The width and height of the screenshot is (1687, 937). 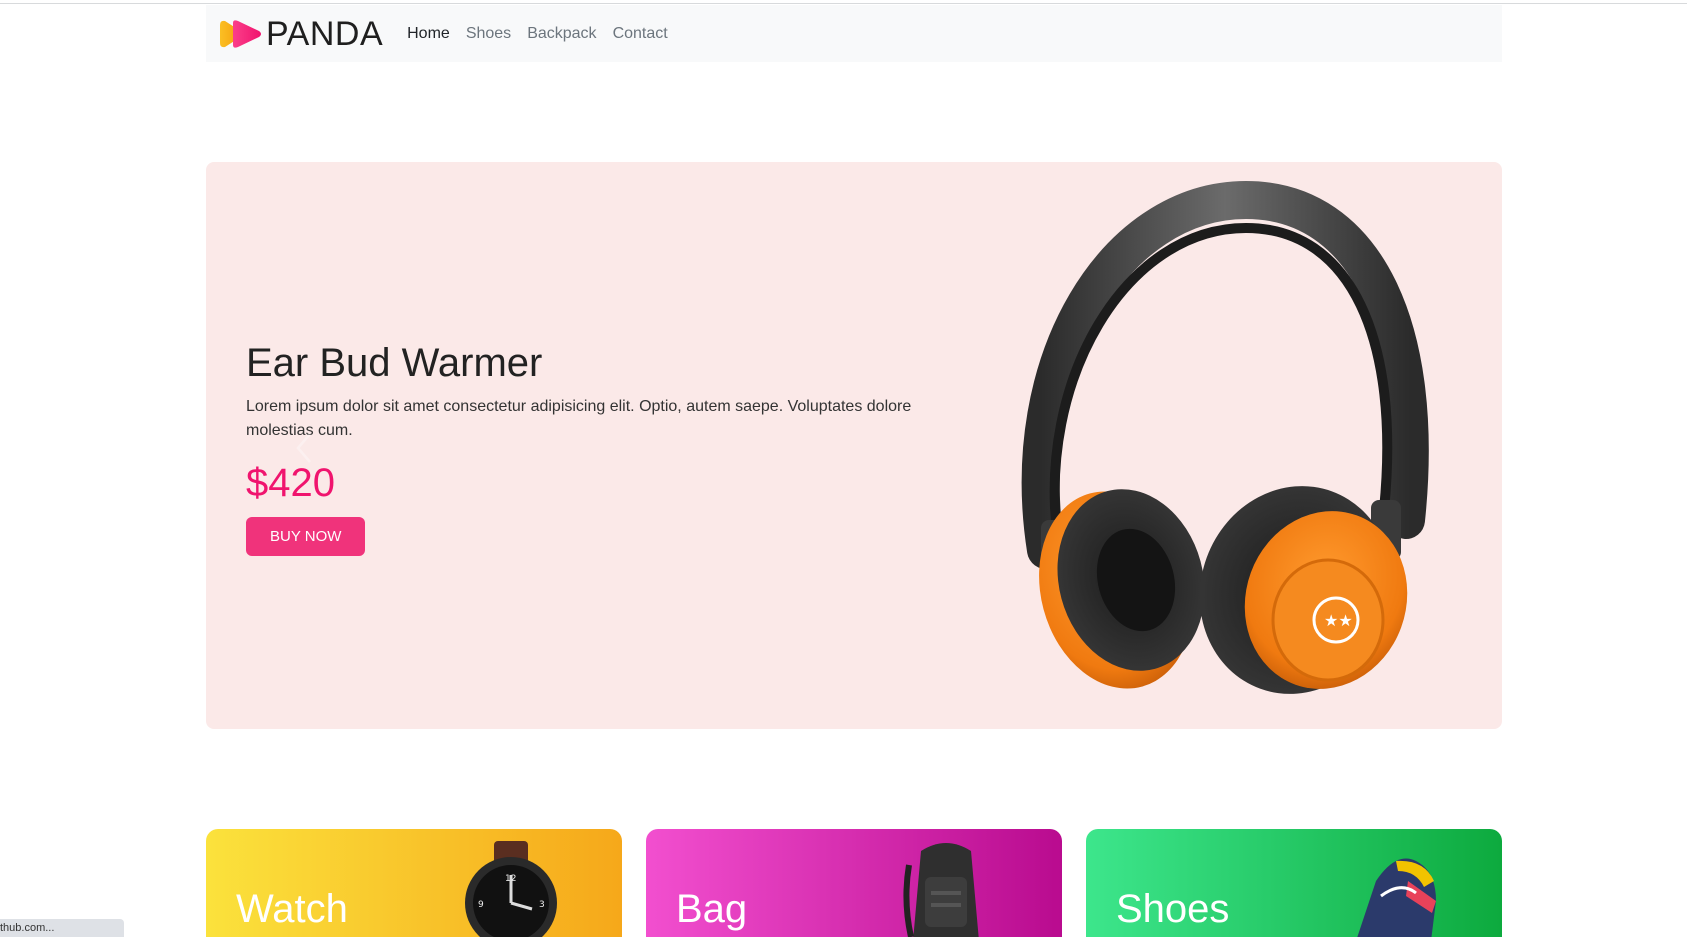 I want to click on browser-top-border, so click(x=843, y=3).